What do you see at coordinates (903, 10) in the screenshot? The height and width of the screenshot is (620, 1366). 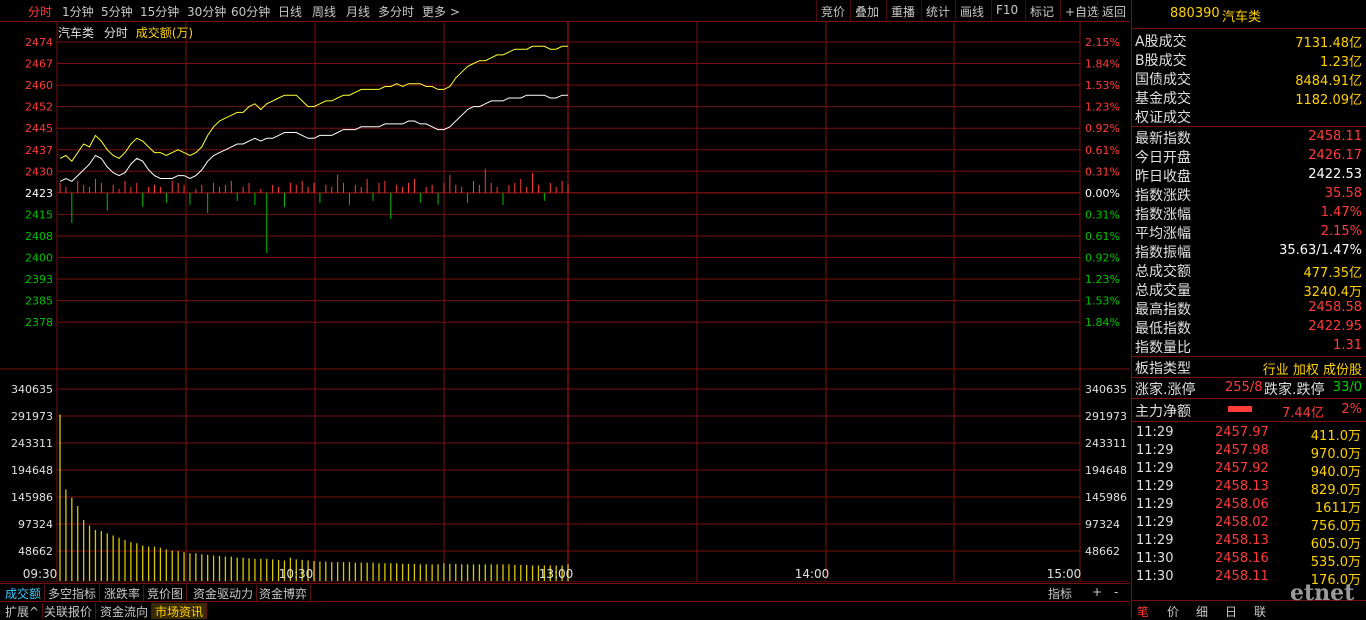 I see `toolbar-action-2: 重播` at bounding box center [903, 10].